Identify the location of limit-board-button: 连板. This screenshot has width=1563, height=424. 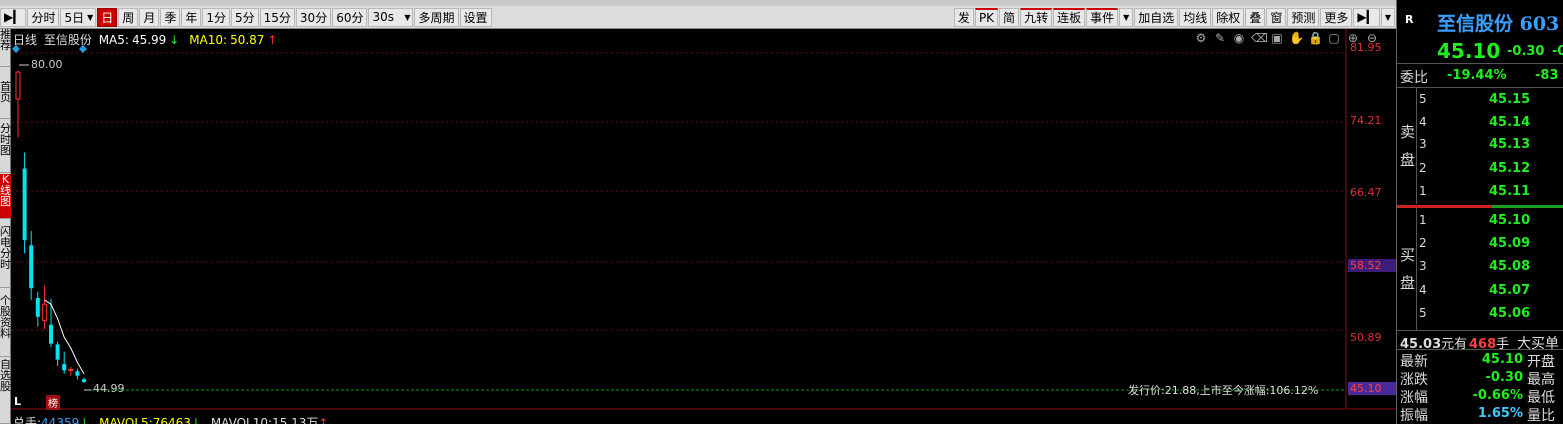
(1069, 17).